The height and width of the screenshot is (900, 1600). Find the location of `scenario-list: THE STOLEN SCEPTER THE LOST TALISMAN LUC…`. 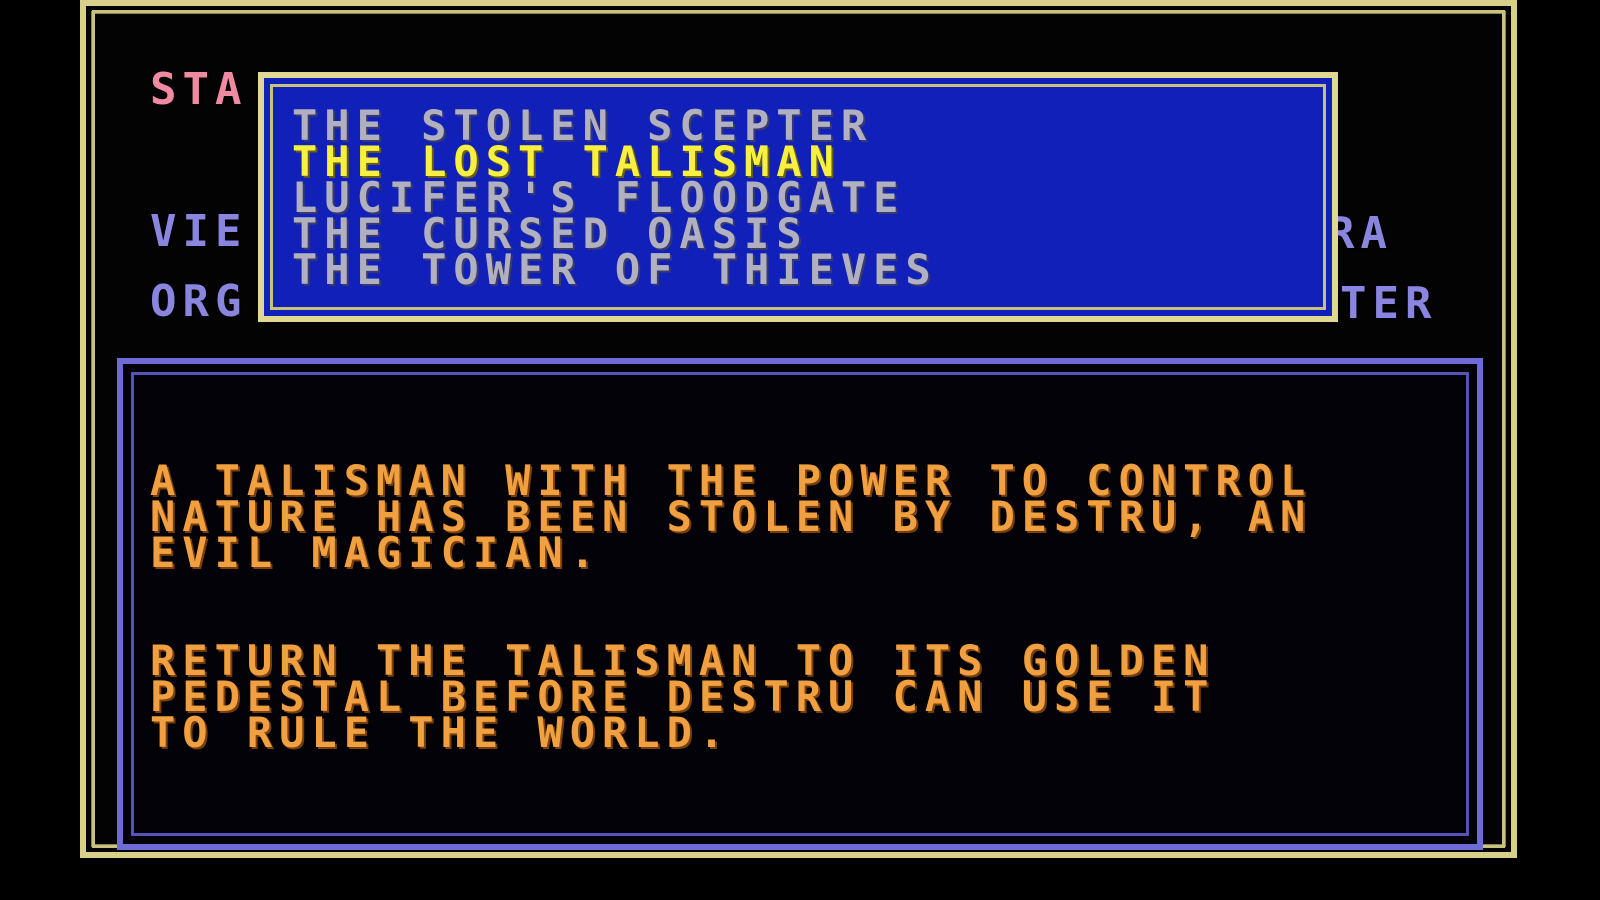

scenario-list: THE STOLEN SCEPTER THE LOST TALISMAN LUC… is located at coordinates (615, 198).